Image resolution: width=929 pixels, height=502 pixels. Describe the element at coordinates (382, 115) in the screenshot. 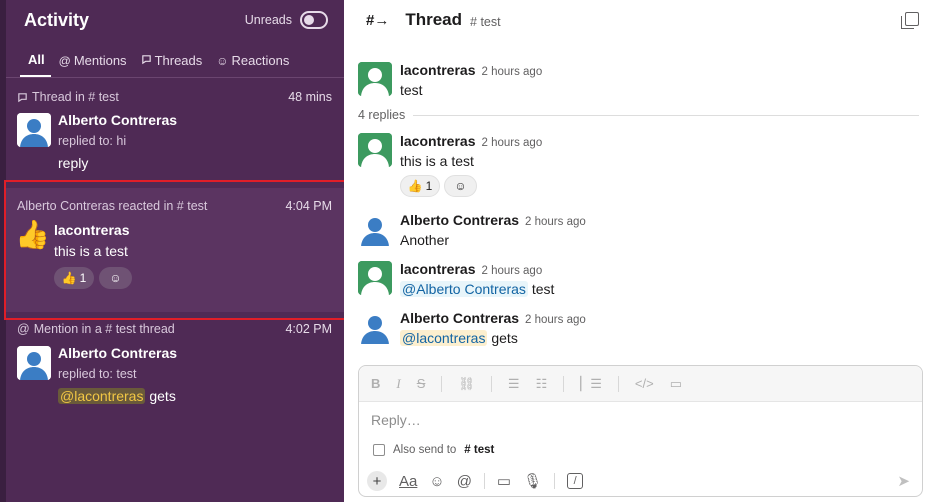

I see `replies-count: 4 replies` at that location.